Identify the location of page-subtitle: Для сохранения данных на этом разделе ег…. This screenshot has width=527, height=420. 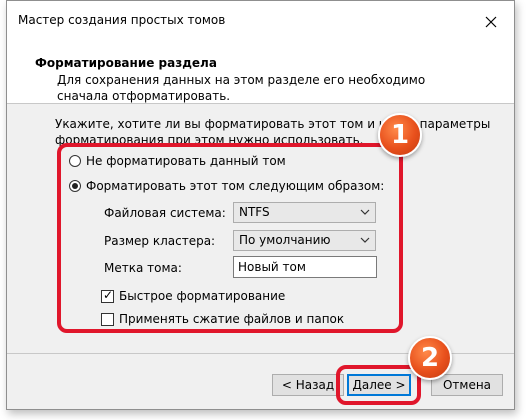
(241, 88).